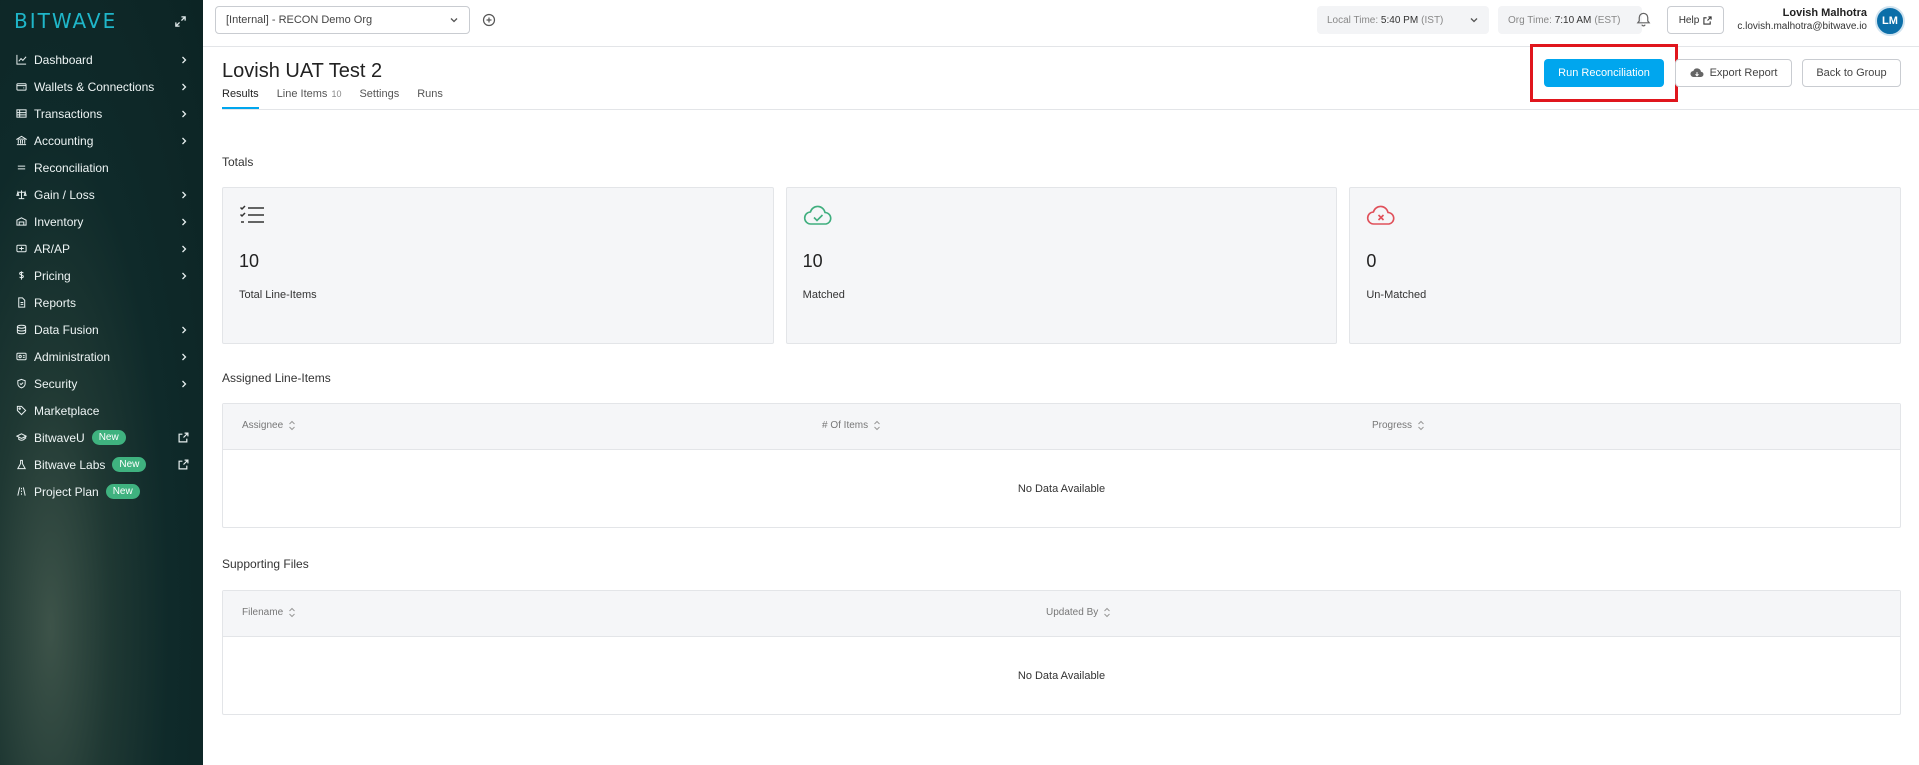 The image size is (1919, 765). What do you see at coordinates (101, 302) in the screenshot?
I see `sidebar-item-reports: Reports` at bounding box center [101, 302].